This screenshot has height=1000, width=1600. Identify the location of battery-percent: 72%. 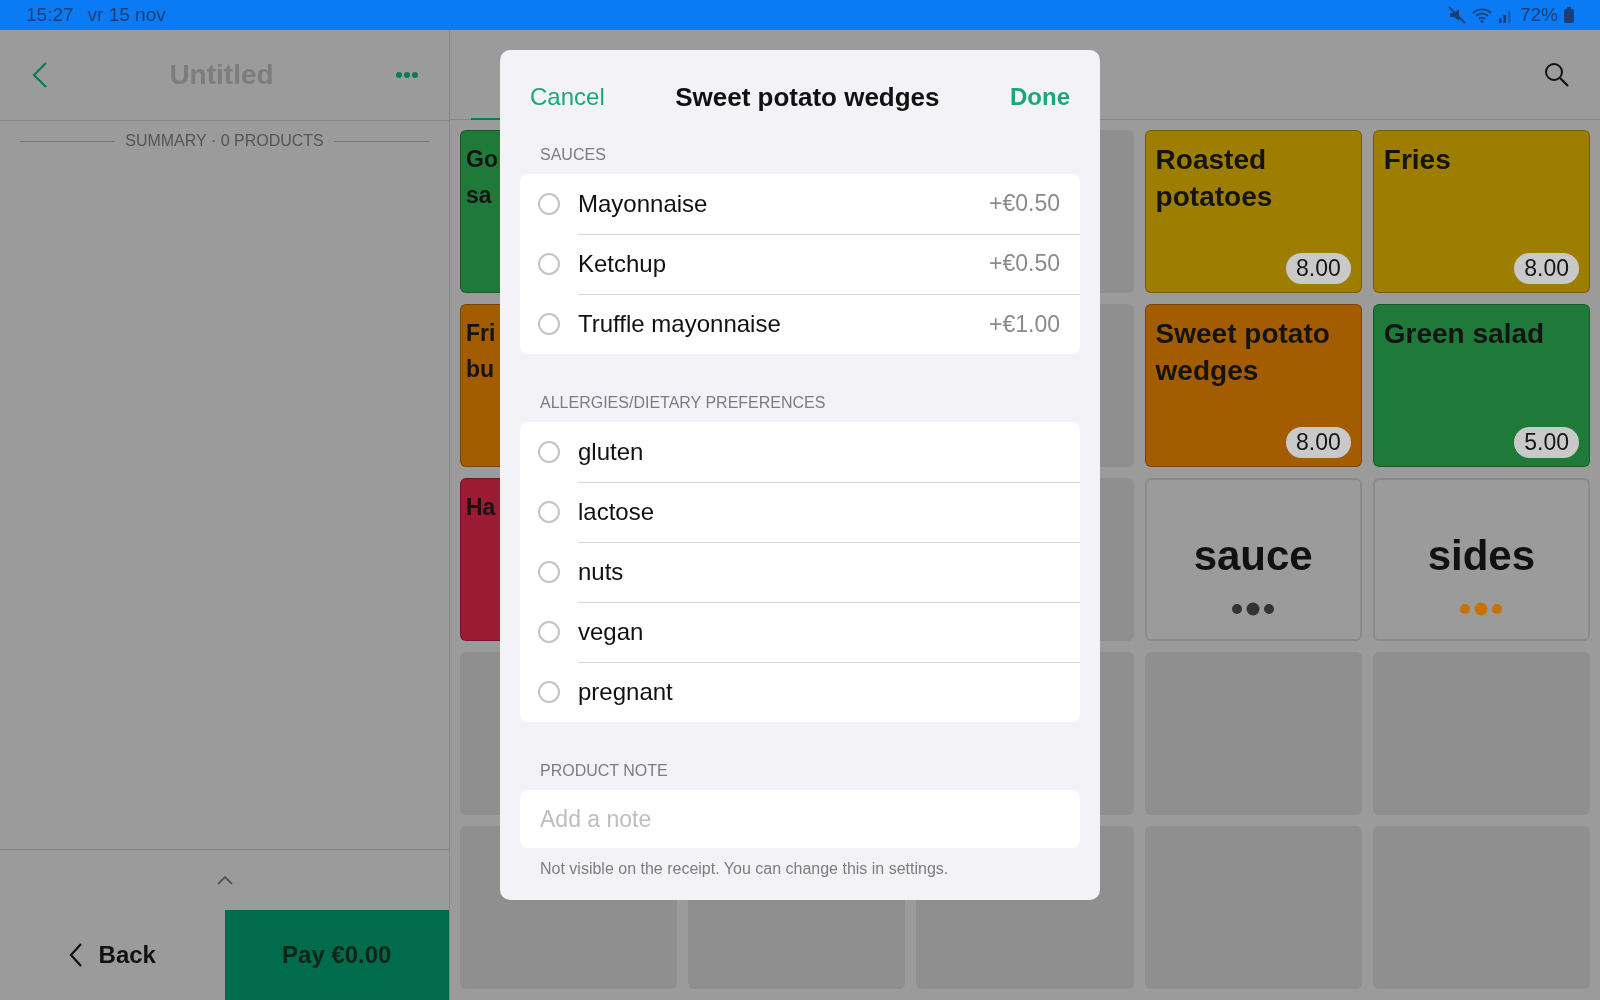
(1538, 15).